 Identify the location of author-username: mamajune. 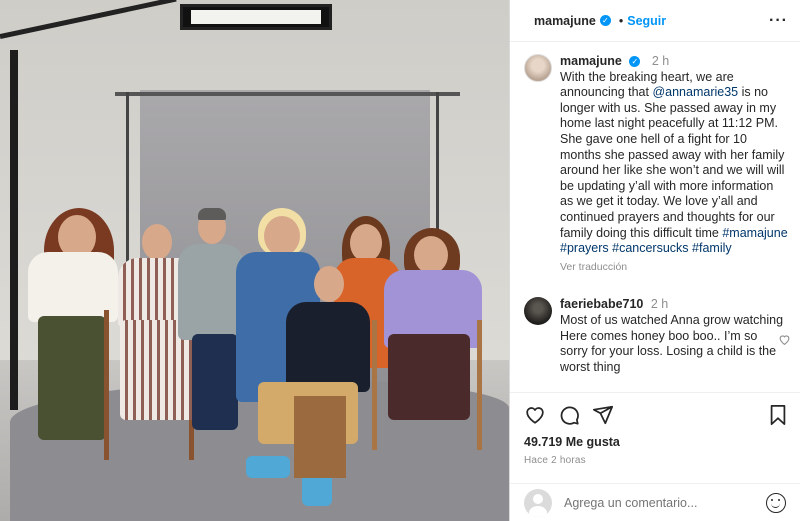
(565, 21).